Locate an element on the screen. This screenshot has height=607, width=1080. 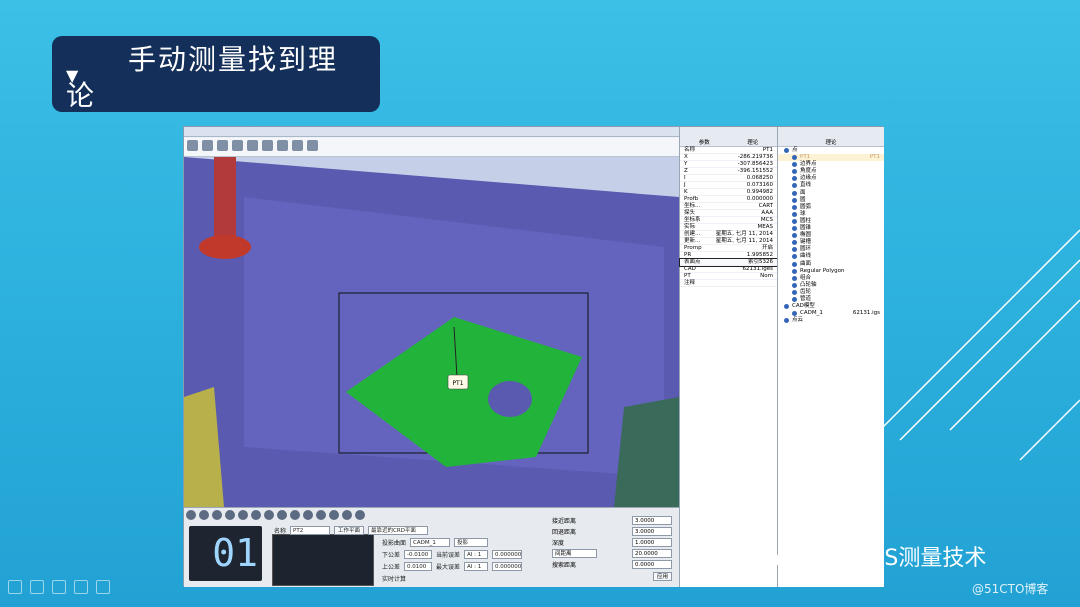
approach-input: 3.0000 is located at coordinates (652, 520).